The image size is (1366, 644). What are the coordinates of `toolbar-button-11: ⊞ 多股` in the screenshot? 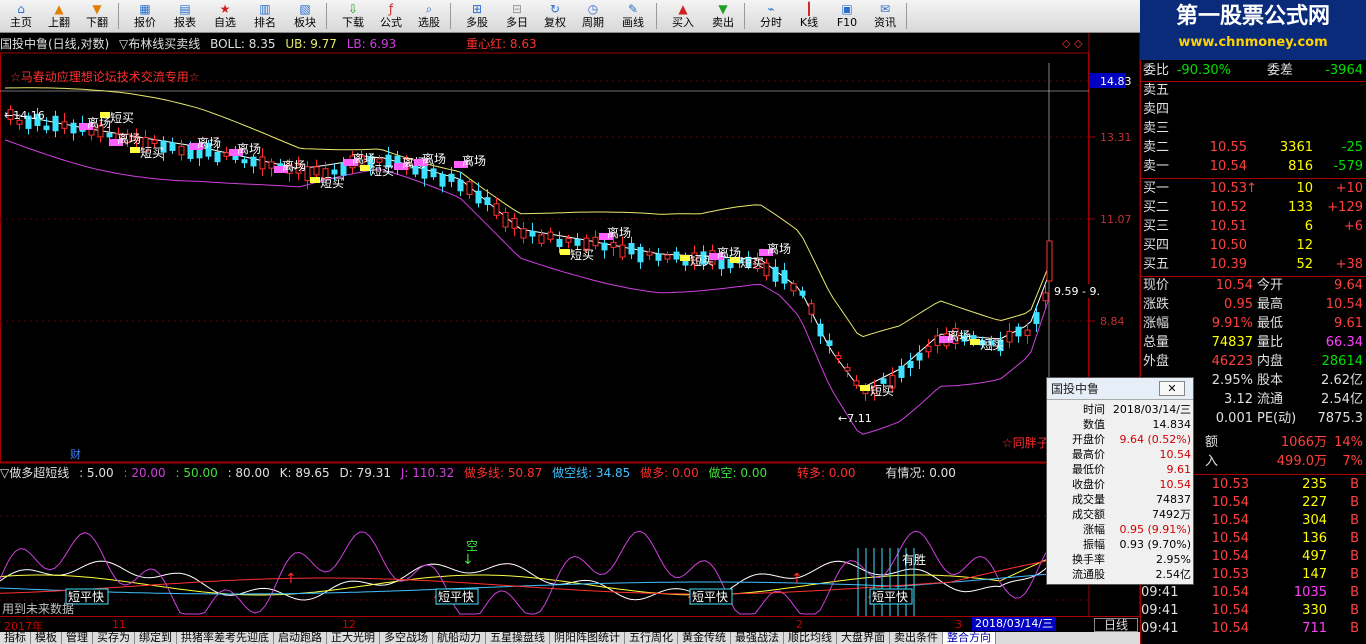 It's located at (477, 16).